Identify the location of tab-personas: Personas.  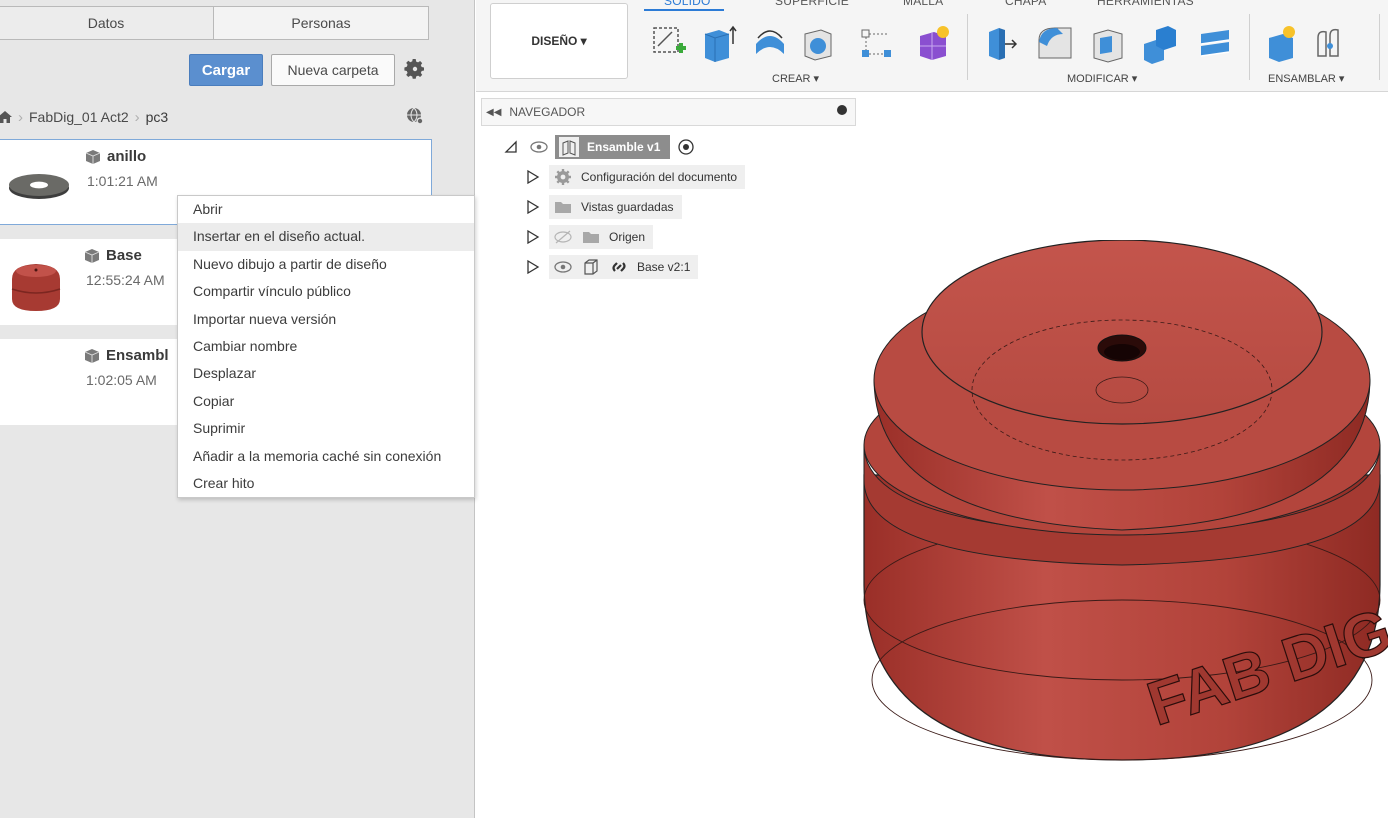
(320, 23).